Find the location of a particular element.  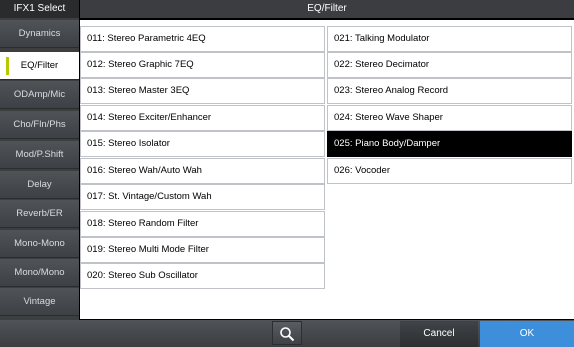

sidebar-item-mono-slash-mono: Mono/Mono is located at coordinates (39, 273).